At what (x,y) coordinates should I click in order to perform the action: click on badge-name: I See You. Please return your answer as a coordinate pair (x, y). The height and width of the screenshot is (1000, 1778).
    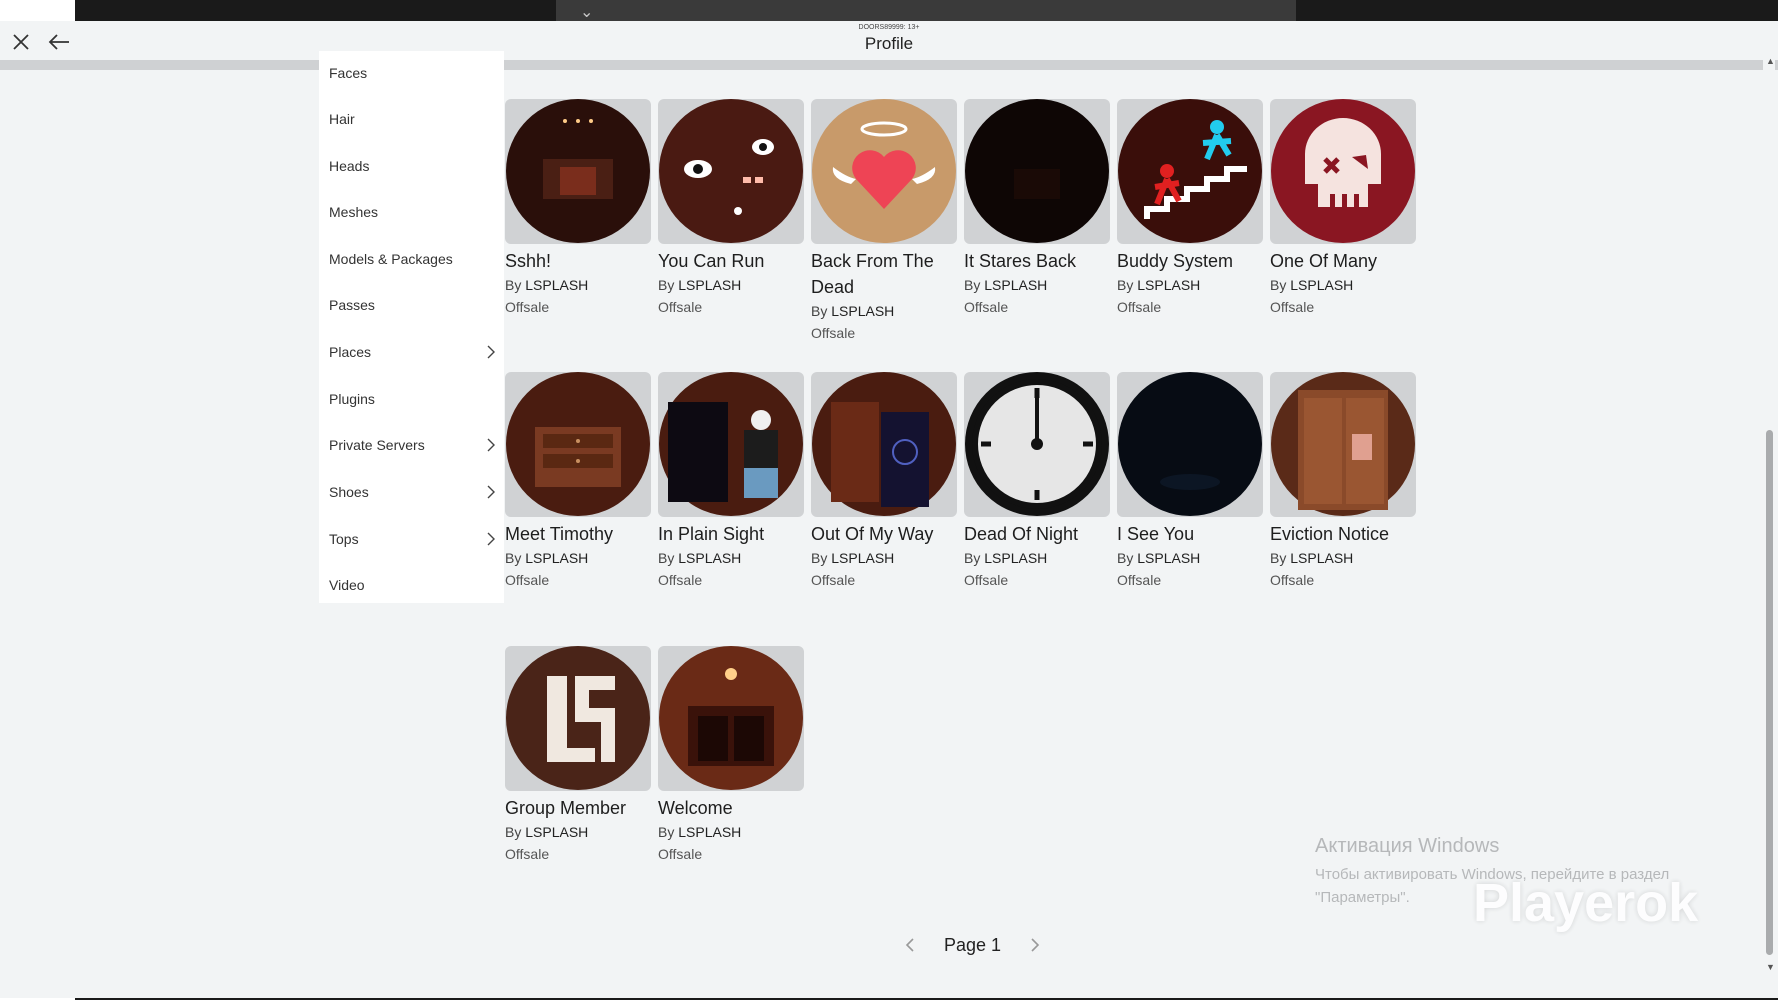
    Looking at the image, I should click on (1190, 534).